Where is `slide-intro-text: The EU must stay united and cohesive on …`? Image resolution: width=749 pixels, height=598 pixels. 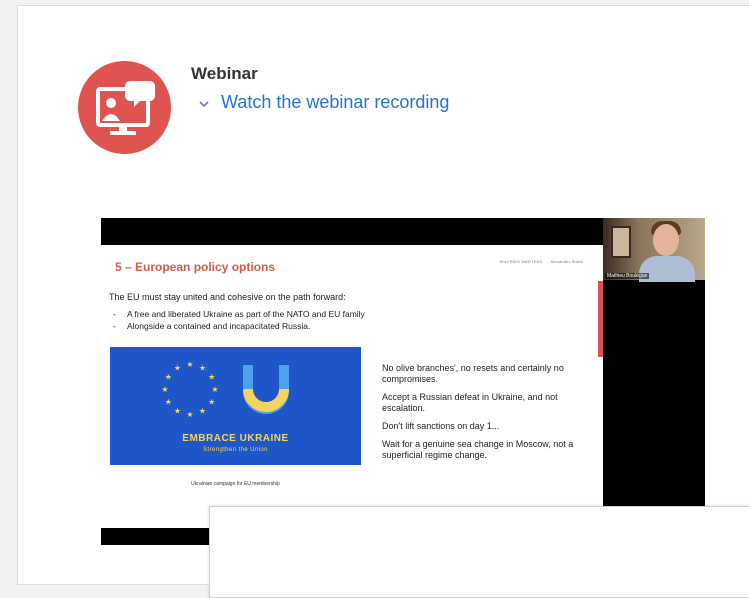
slide-intro-text: The EU must stay united and cohesive on … is located at coordinates (227, 297).